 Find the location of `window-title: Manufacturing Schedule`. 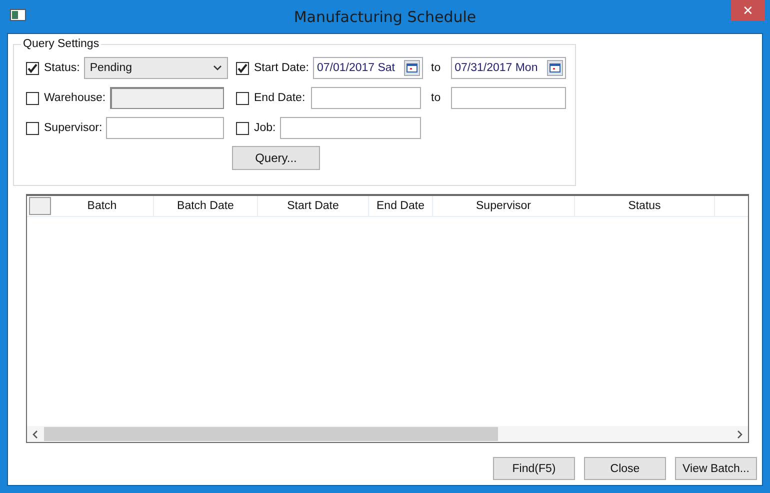

window-title: Manufacturing Schedule is located at coordinates (385, 17).